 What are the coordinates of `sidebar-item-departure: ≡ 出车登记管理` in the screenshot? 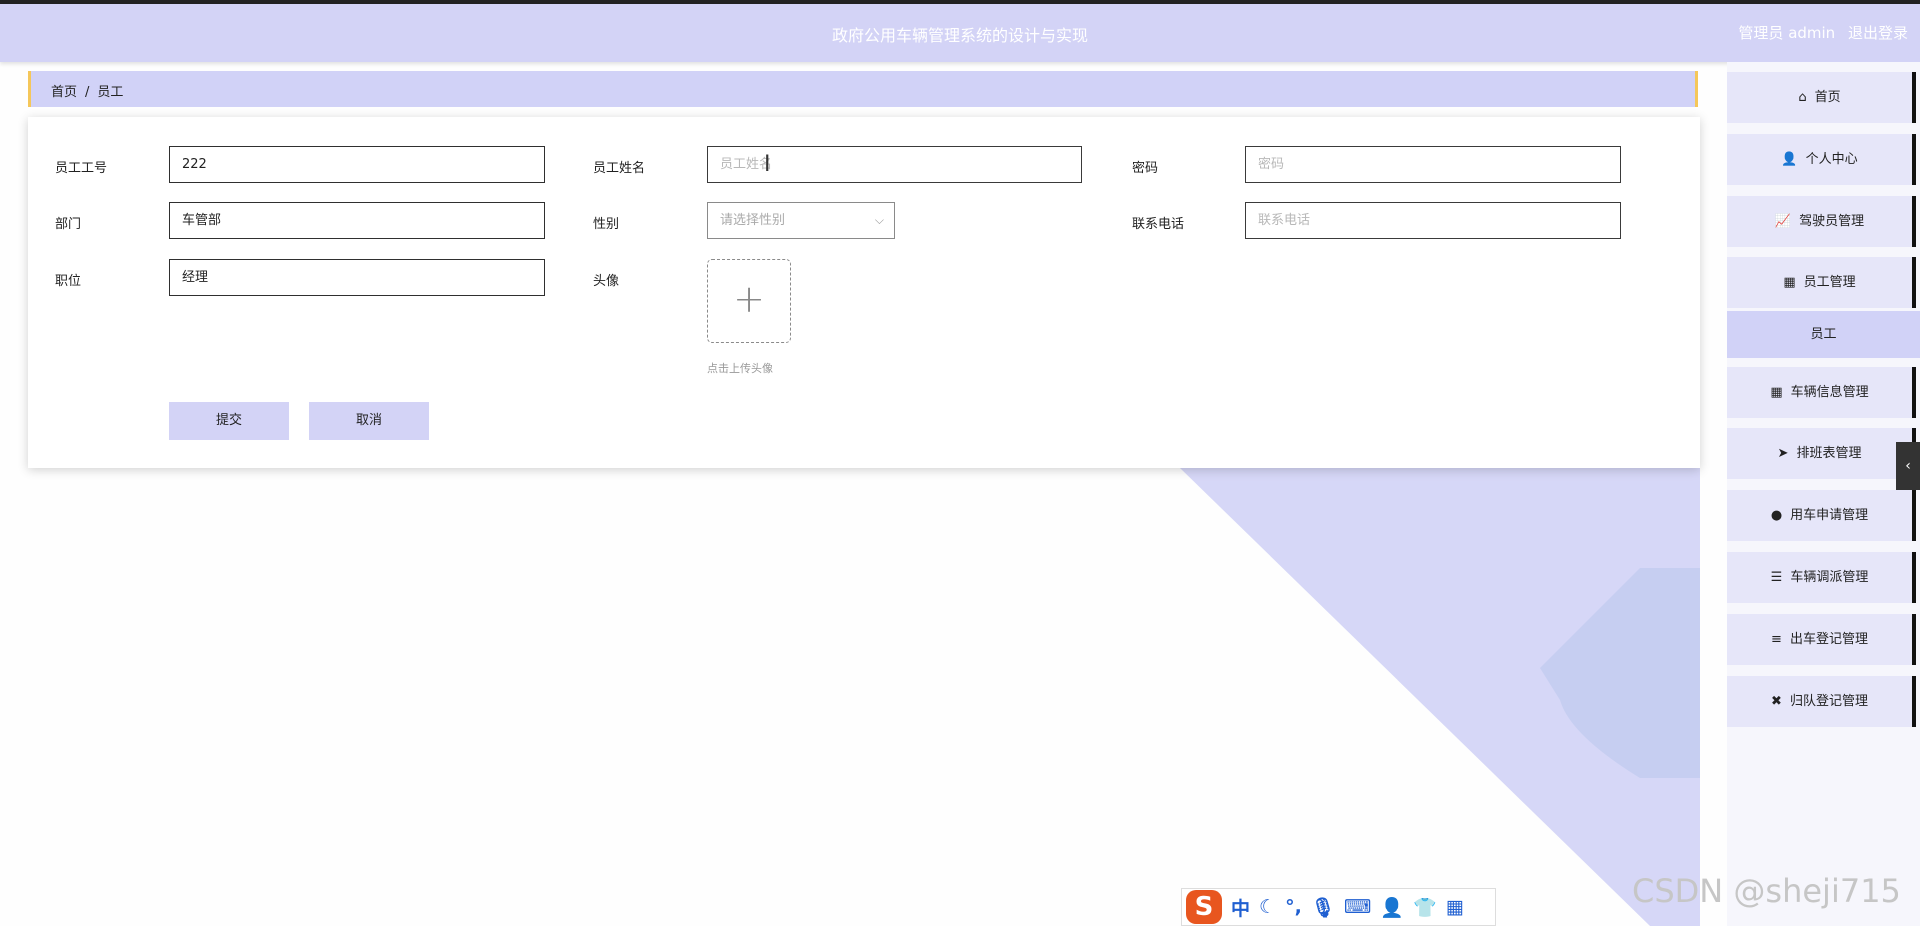 It's located at (1821, 639).